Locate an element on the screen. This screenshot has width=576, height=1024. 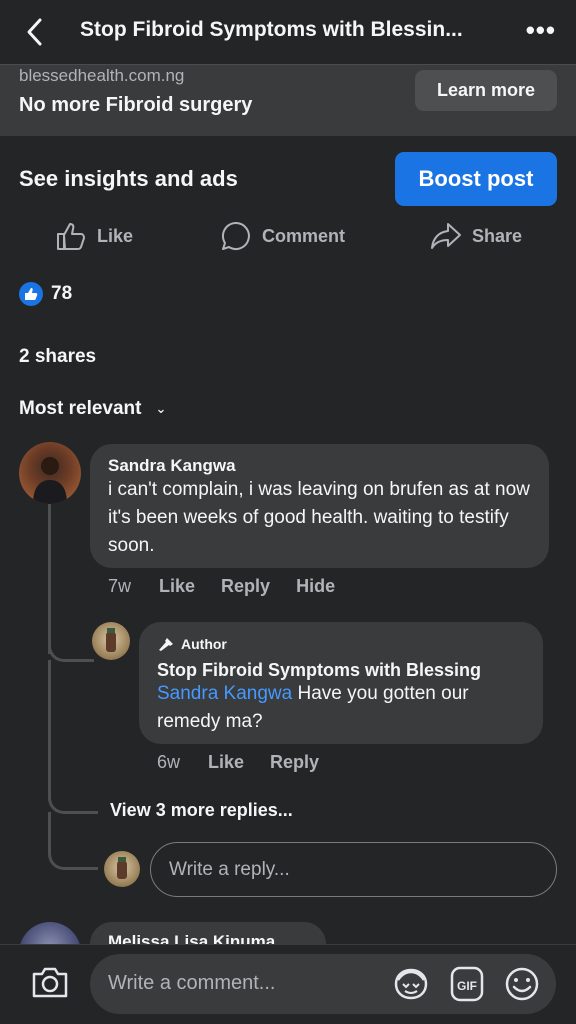
avatar-sticker-icon is located at coordinates (411, 984).